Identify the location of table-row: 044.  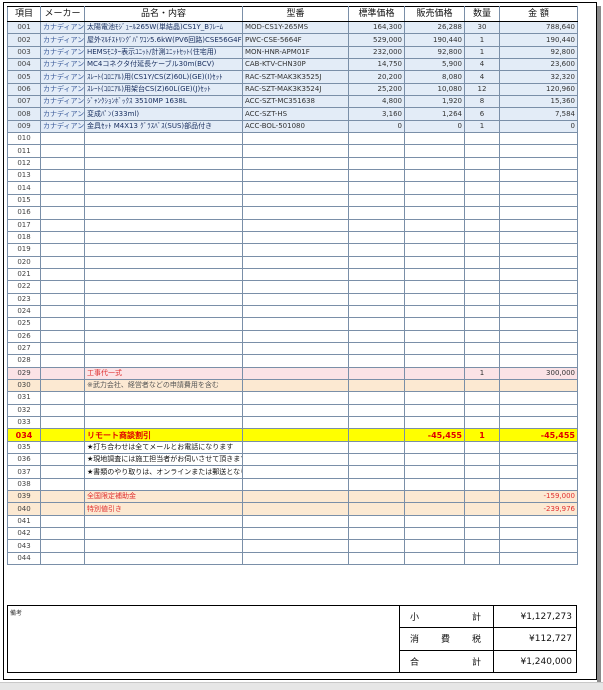
(292, 558).